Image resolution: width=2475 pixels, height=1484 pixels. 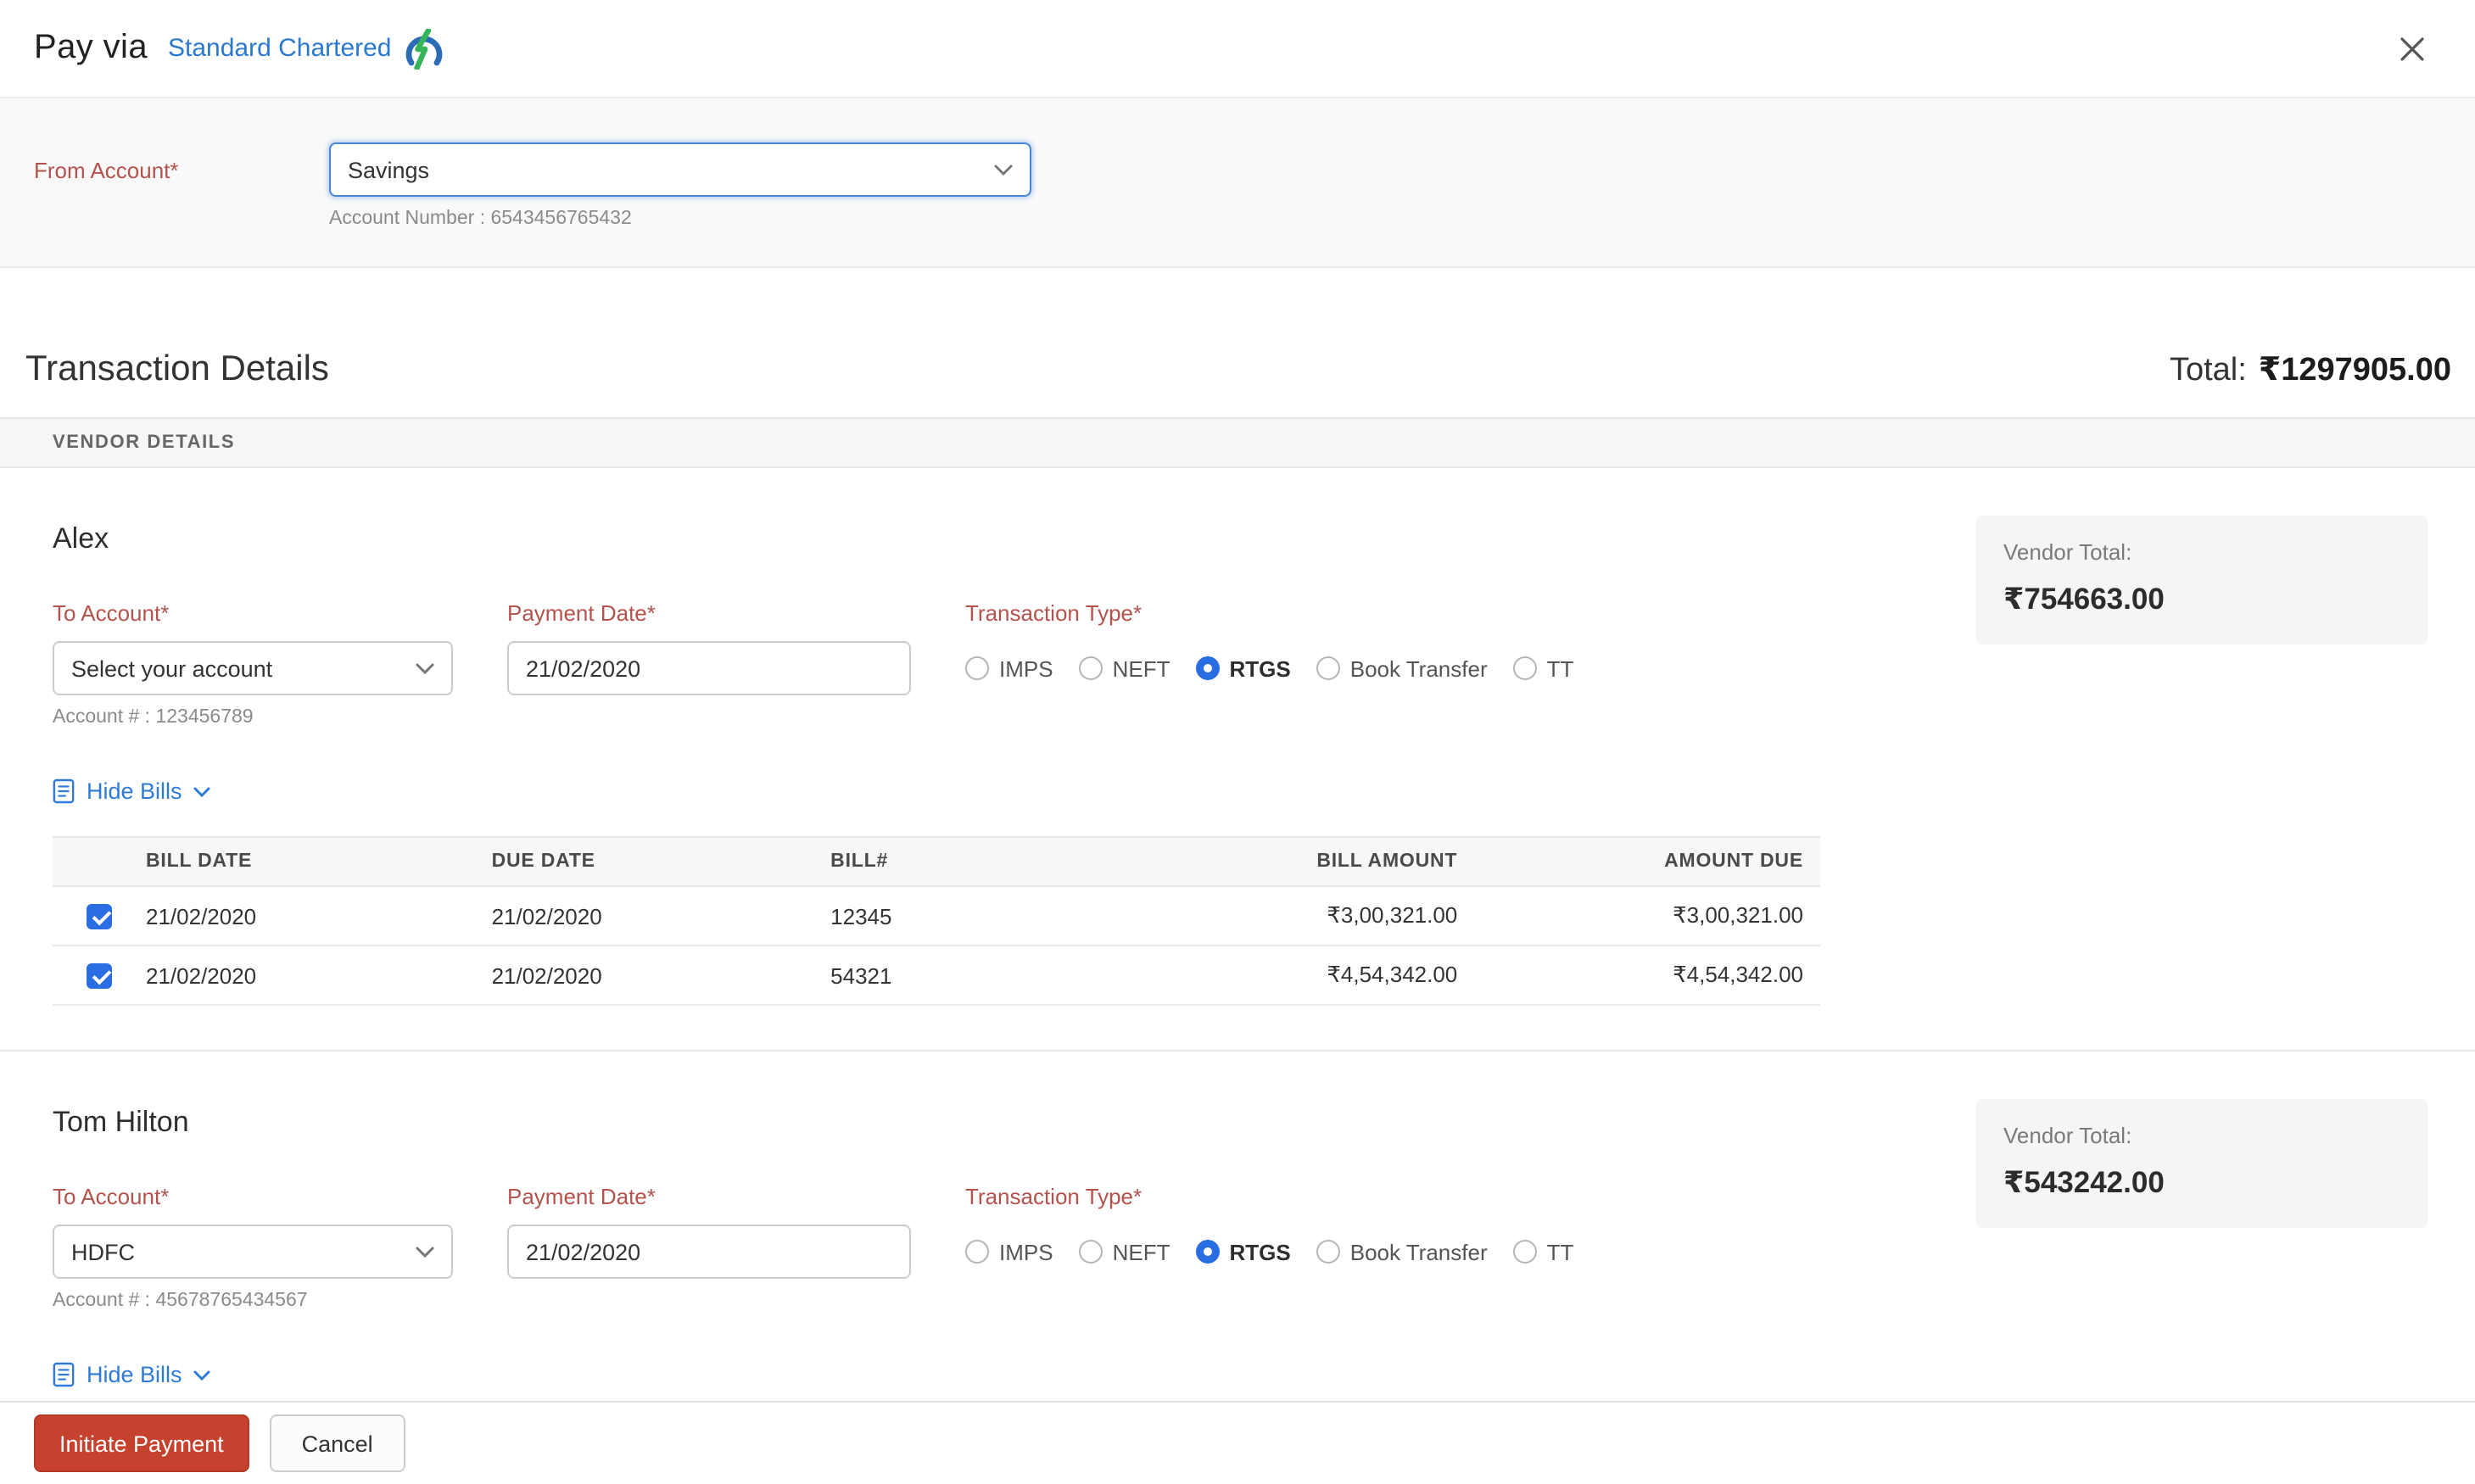 What do you see at coordinates (1647, 916) in the screenshot?
I see `amount-due: ₹3,00,321.00` at bounding box center [1647, 916].